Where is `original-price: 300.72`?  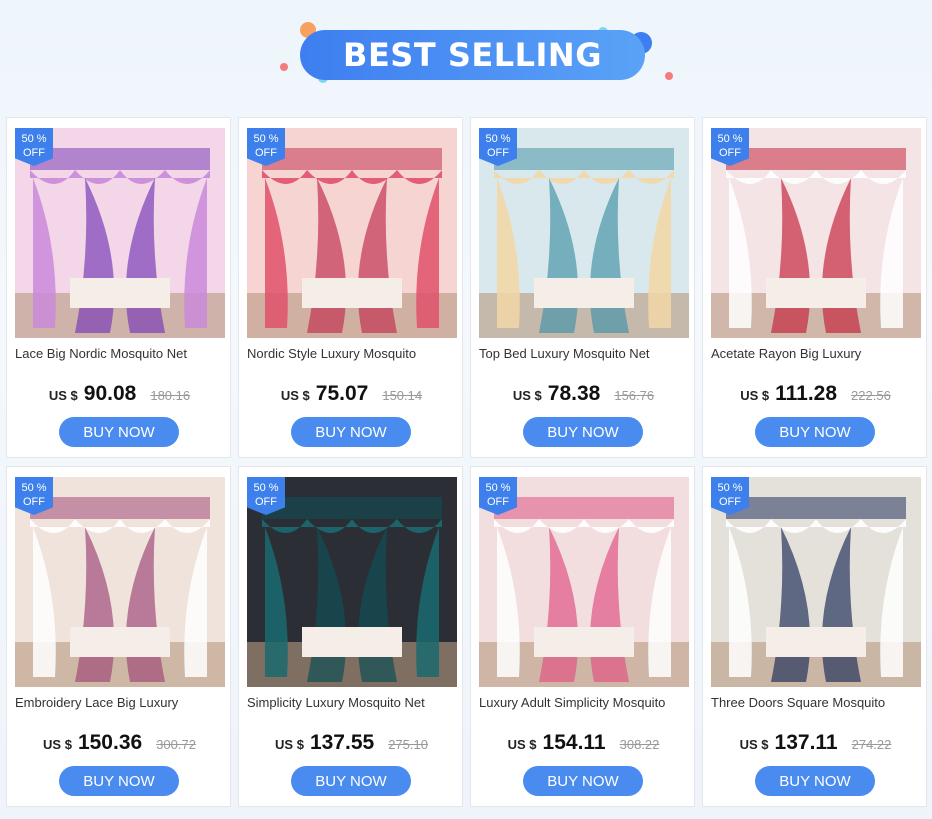 original-price: 300.72 is located at coordinates (176, 744).